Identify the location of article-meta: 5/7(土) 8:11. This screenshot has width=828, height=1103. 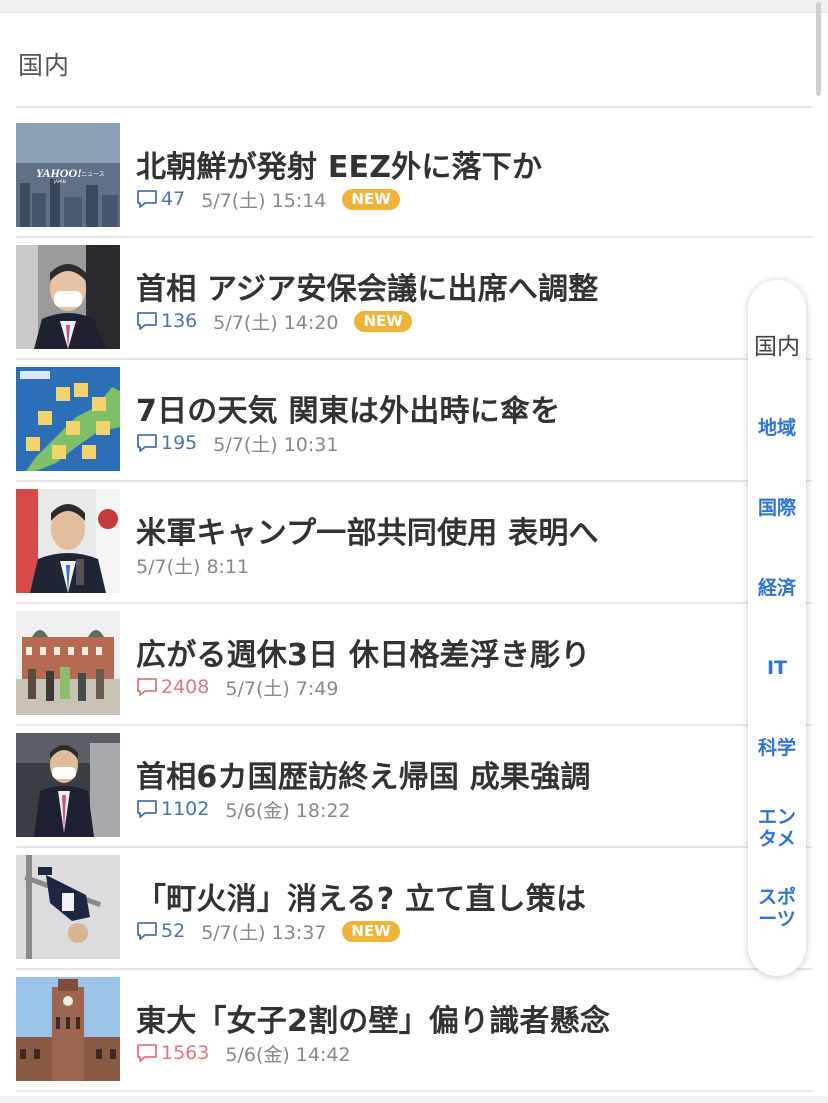
(192, 565).